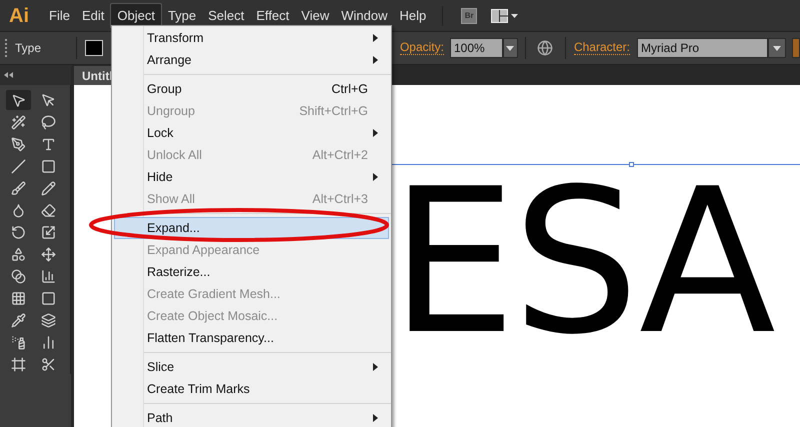 The height and width of the screenshot is (427, 800). Describe the element at coordinates (251, 177) in the screenshot. I see `menu-item: Hide` at that location.